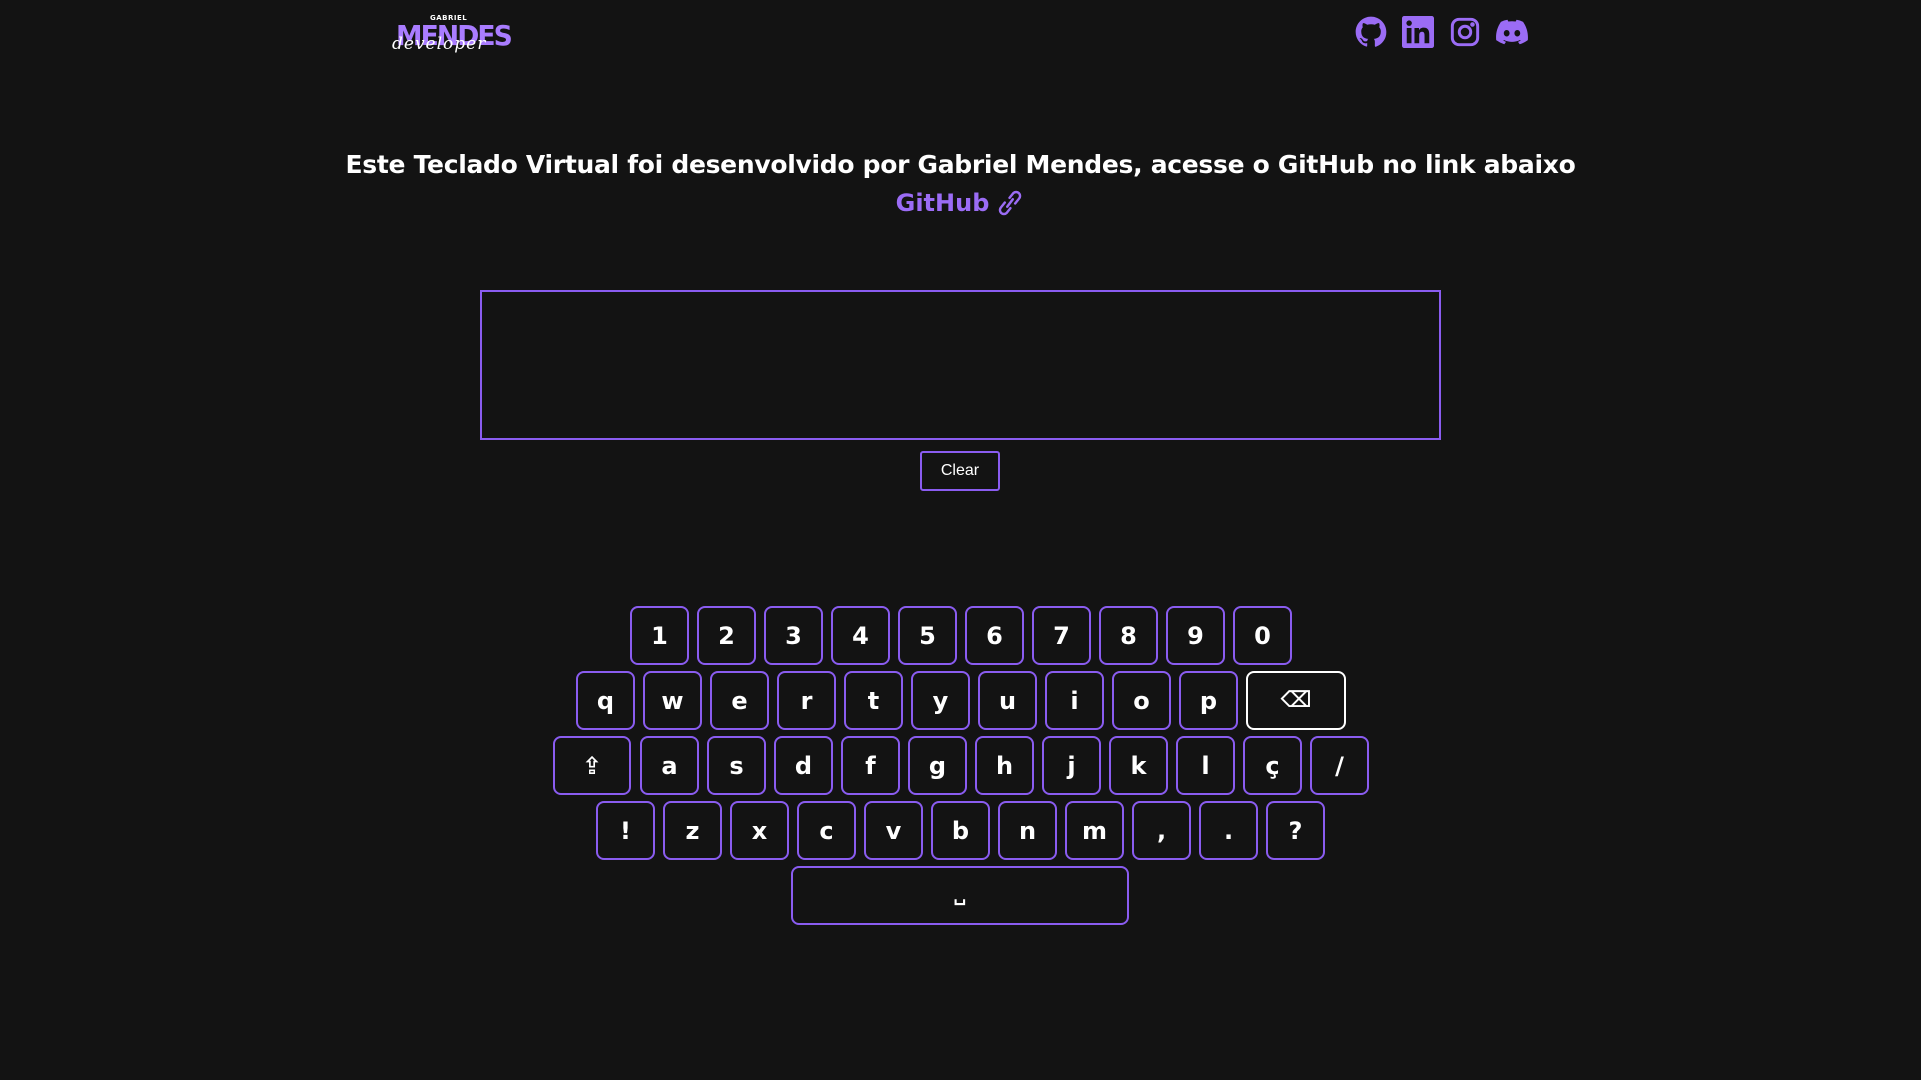 This screenshot has width=1921, height=1080. I want to click on key-3: 3, so click(793, 635).